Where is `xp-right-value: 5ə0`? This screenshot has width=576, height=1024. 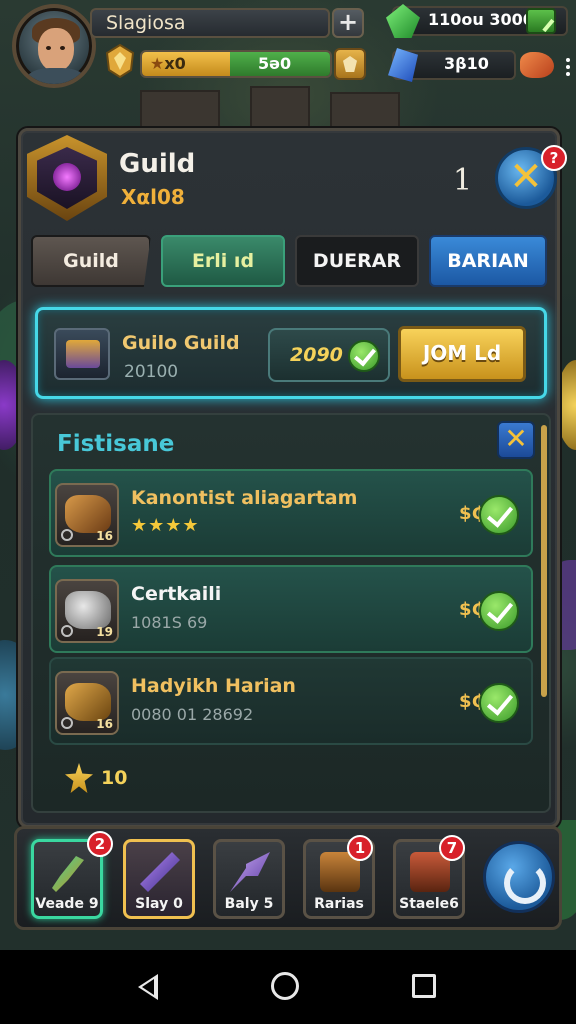 xp-right-value: 5ə0 is located at coordinates (275, 63).